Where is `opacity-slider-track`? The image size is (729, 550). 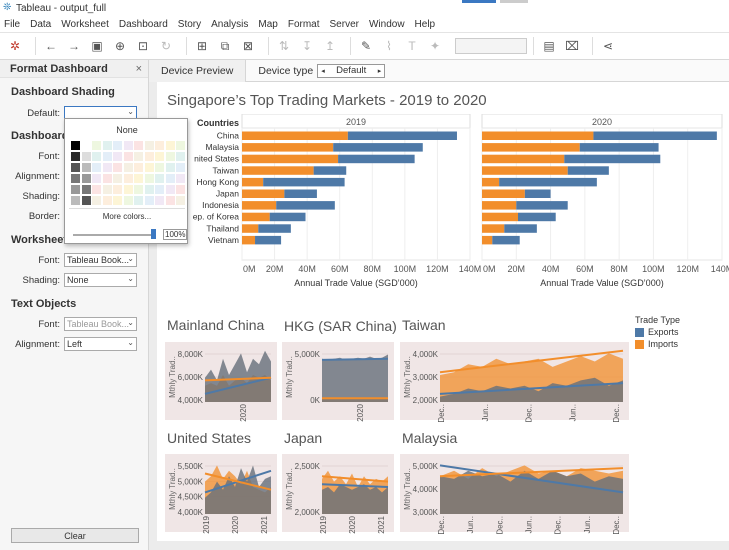 opacity-slider-track is located at coordinates (113, 235).